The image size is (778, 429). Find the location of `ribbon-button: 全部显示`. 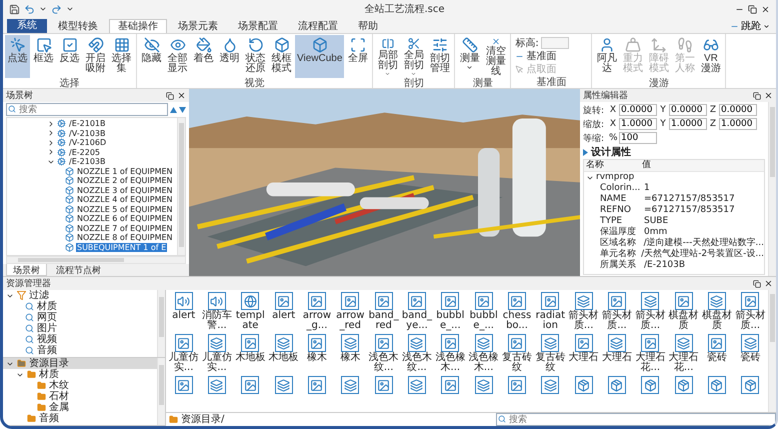

ribbon-button: 全部显示 is located at coordinates (177, 56).